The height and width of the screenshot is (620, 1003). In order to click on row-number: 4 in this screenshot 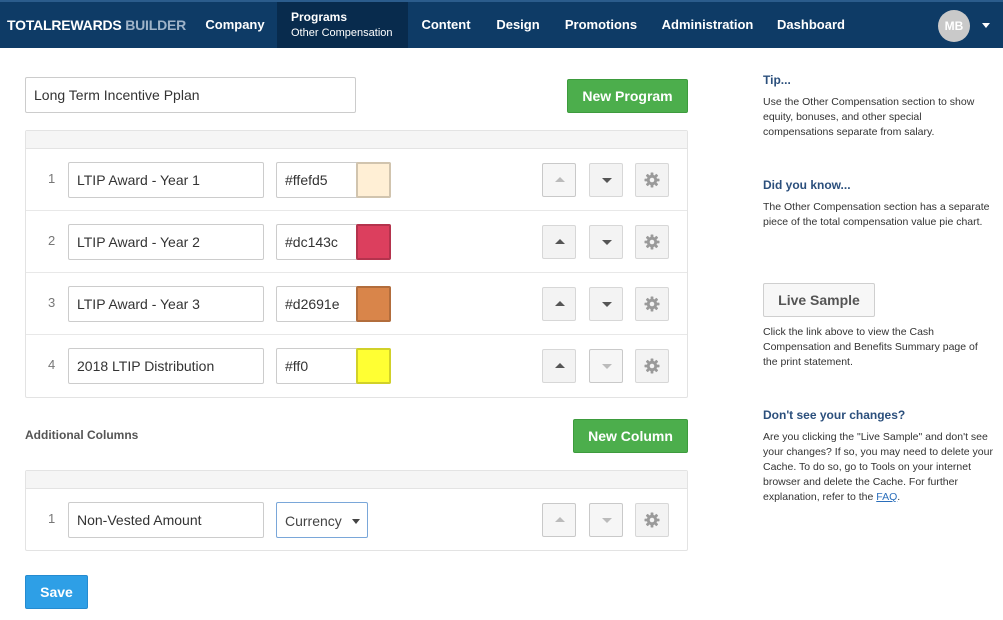, I will do `click(52, 364)`.